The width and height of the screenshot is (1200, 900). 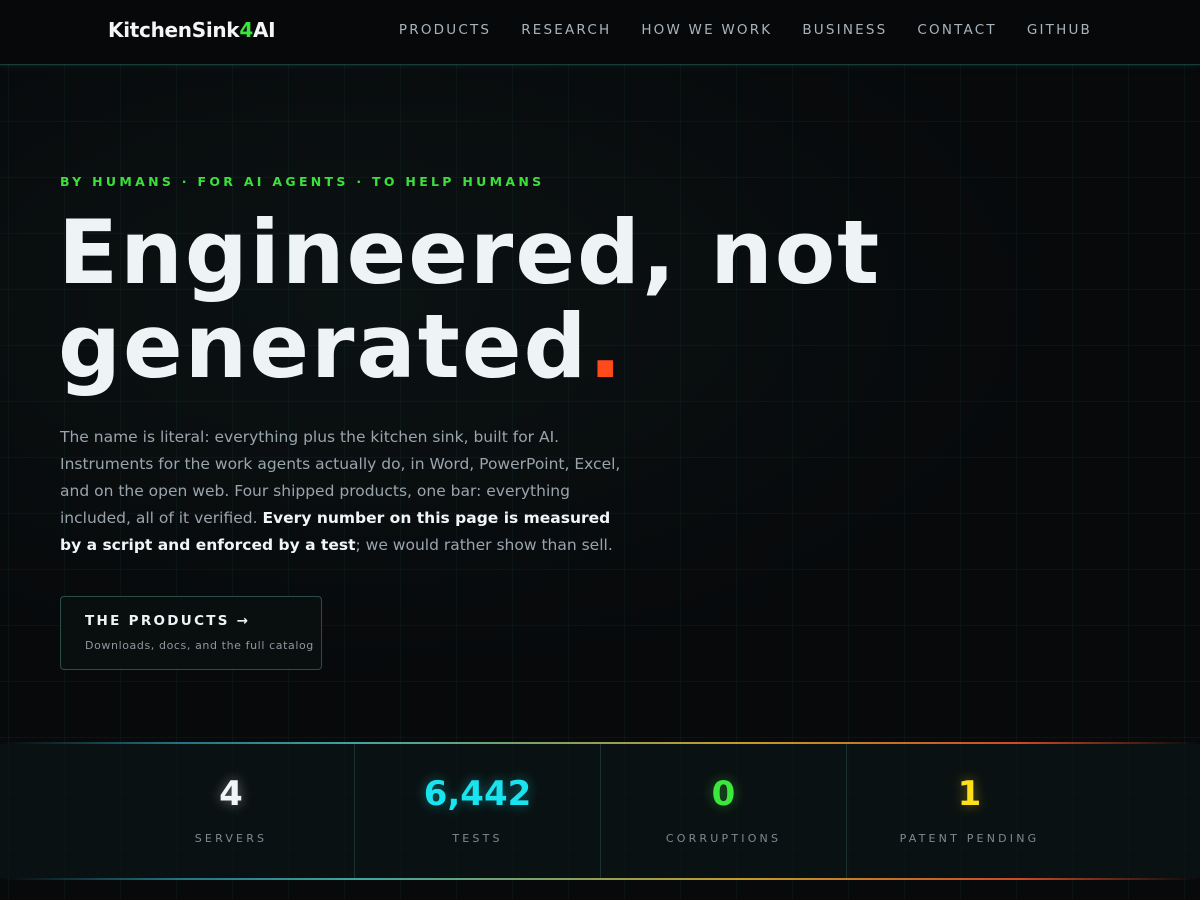 I want to click on stats-bottom-gradient-line, so click(x=600, y=879).